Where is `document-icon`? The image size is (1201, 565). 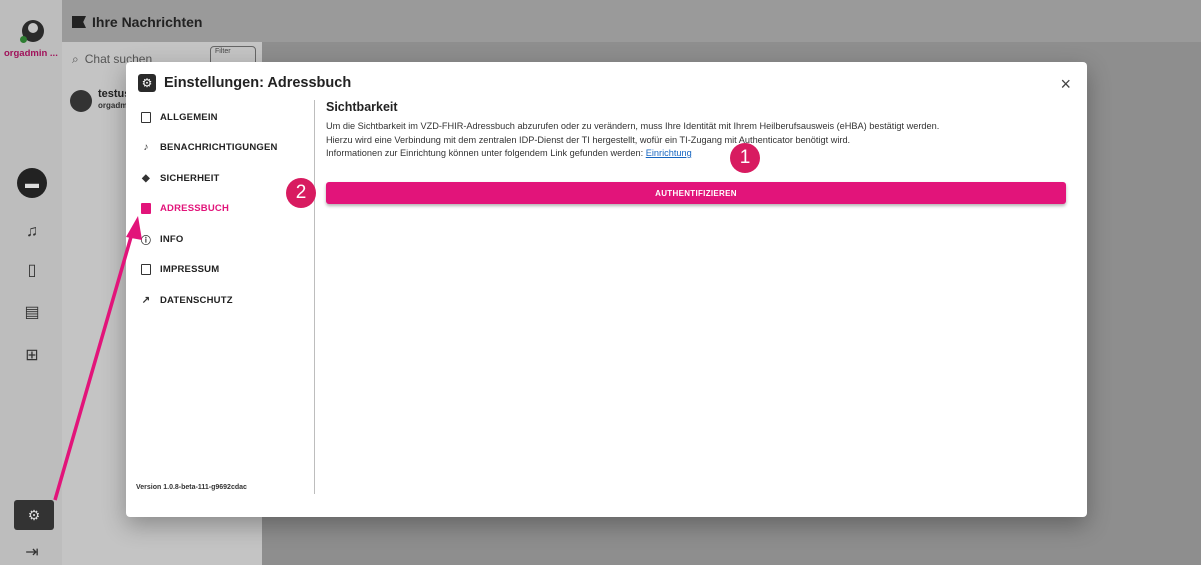 document-icon is located at coordinates (146, 270).